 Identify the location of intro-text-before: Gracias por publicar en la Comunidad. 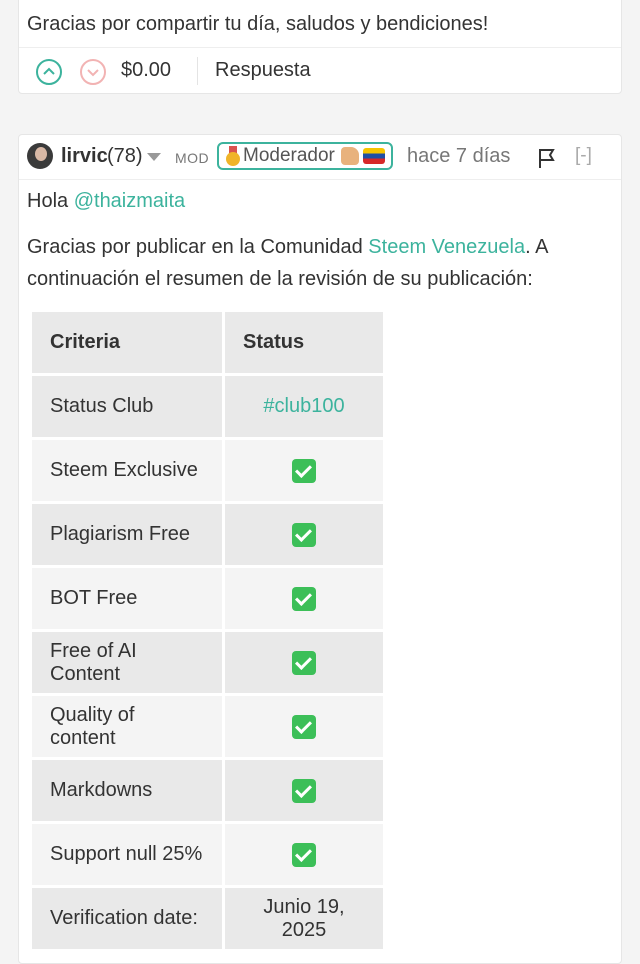
(198, 247).